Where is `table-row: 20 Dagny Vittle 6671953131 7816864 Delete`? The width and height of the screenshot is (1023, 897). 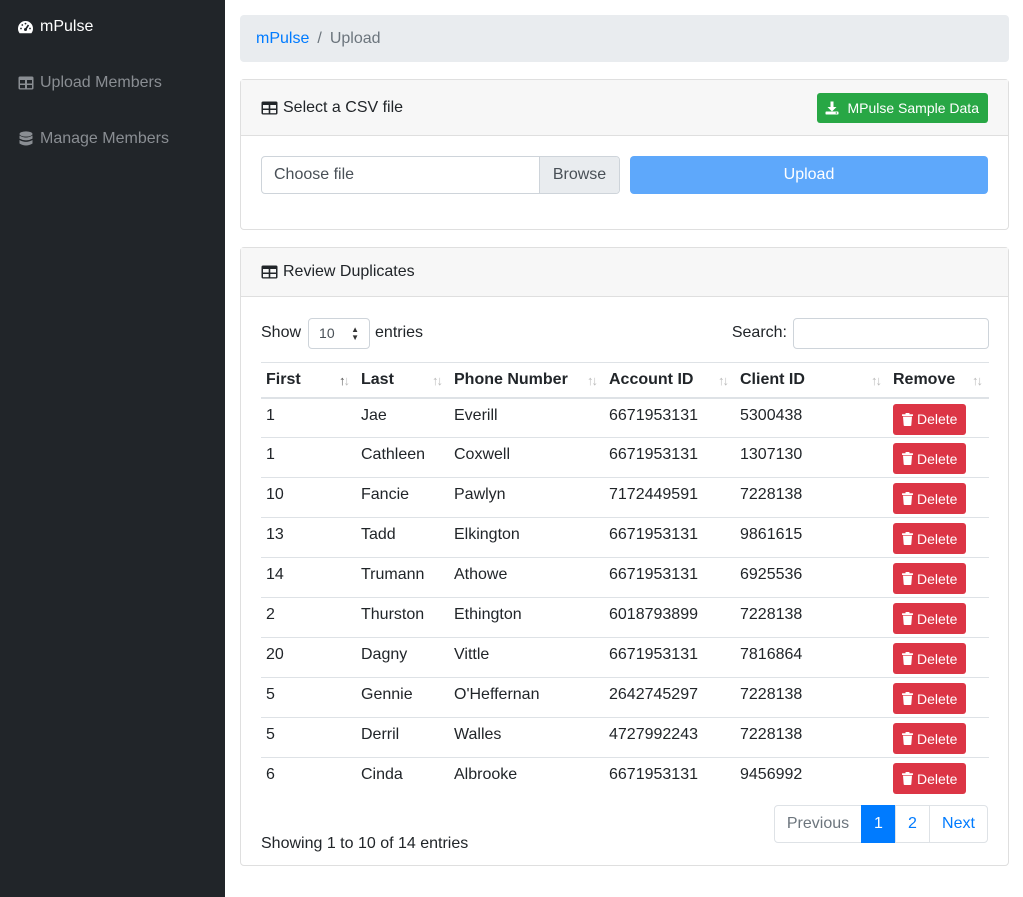 table-row: 20 Dagny Vittle 6671953131 7816864 Delete is located at coordinates (625, 657).